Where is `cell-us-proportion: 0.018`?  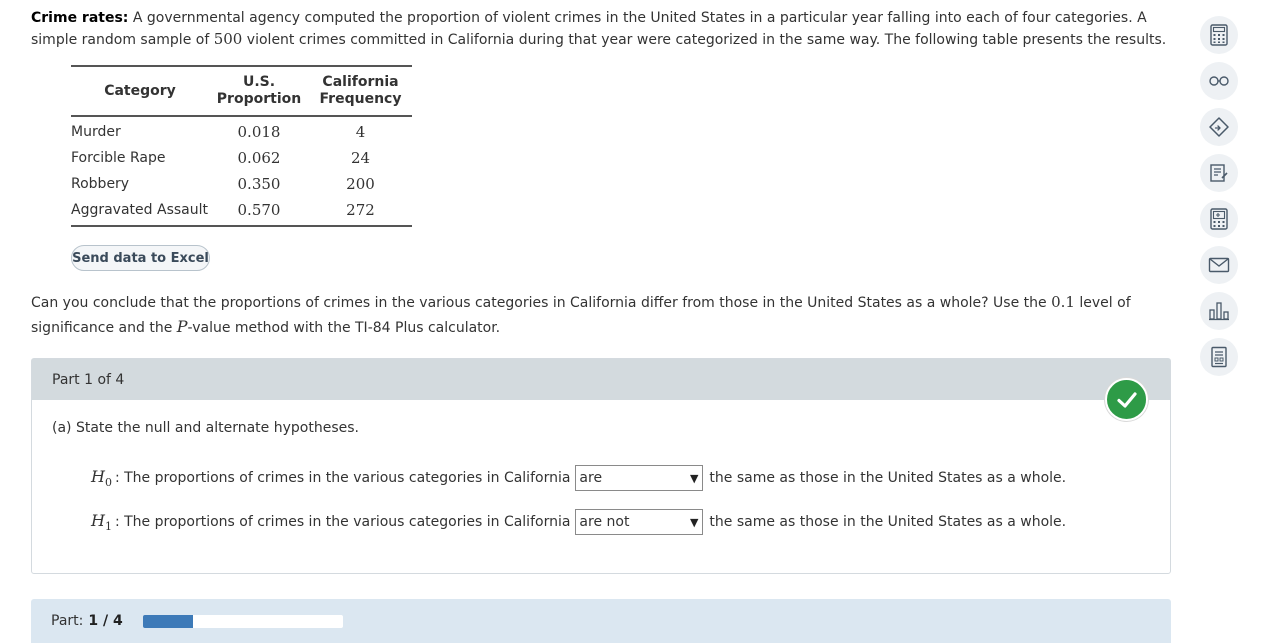 cell-us-proportion: 0.018 is located at coordinates (259, 132).